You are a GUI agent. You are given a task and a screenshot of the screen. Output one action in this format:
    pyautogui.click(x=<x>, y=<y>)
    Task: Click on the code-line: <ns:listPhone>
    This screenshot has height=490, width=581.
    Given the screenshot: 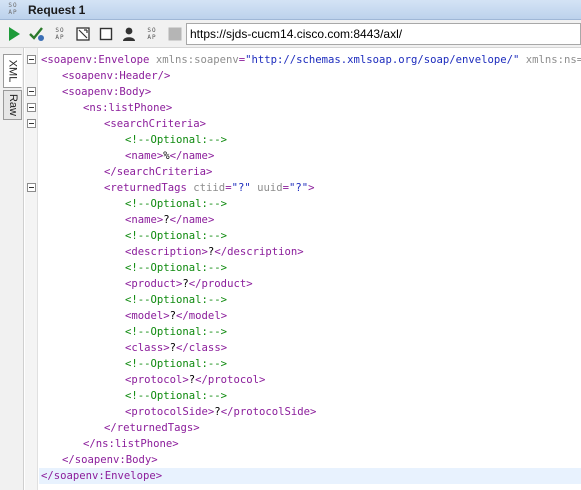 What is the action you would take?
    pyautogui.click(x=310, y=108)
    